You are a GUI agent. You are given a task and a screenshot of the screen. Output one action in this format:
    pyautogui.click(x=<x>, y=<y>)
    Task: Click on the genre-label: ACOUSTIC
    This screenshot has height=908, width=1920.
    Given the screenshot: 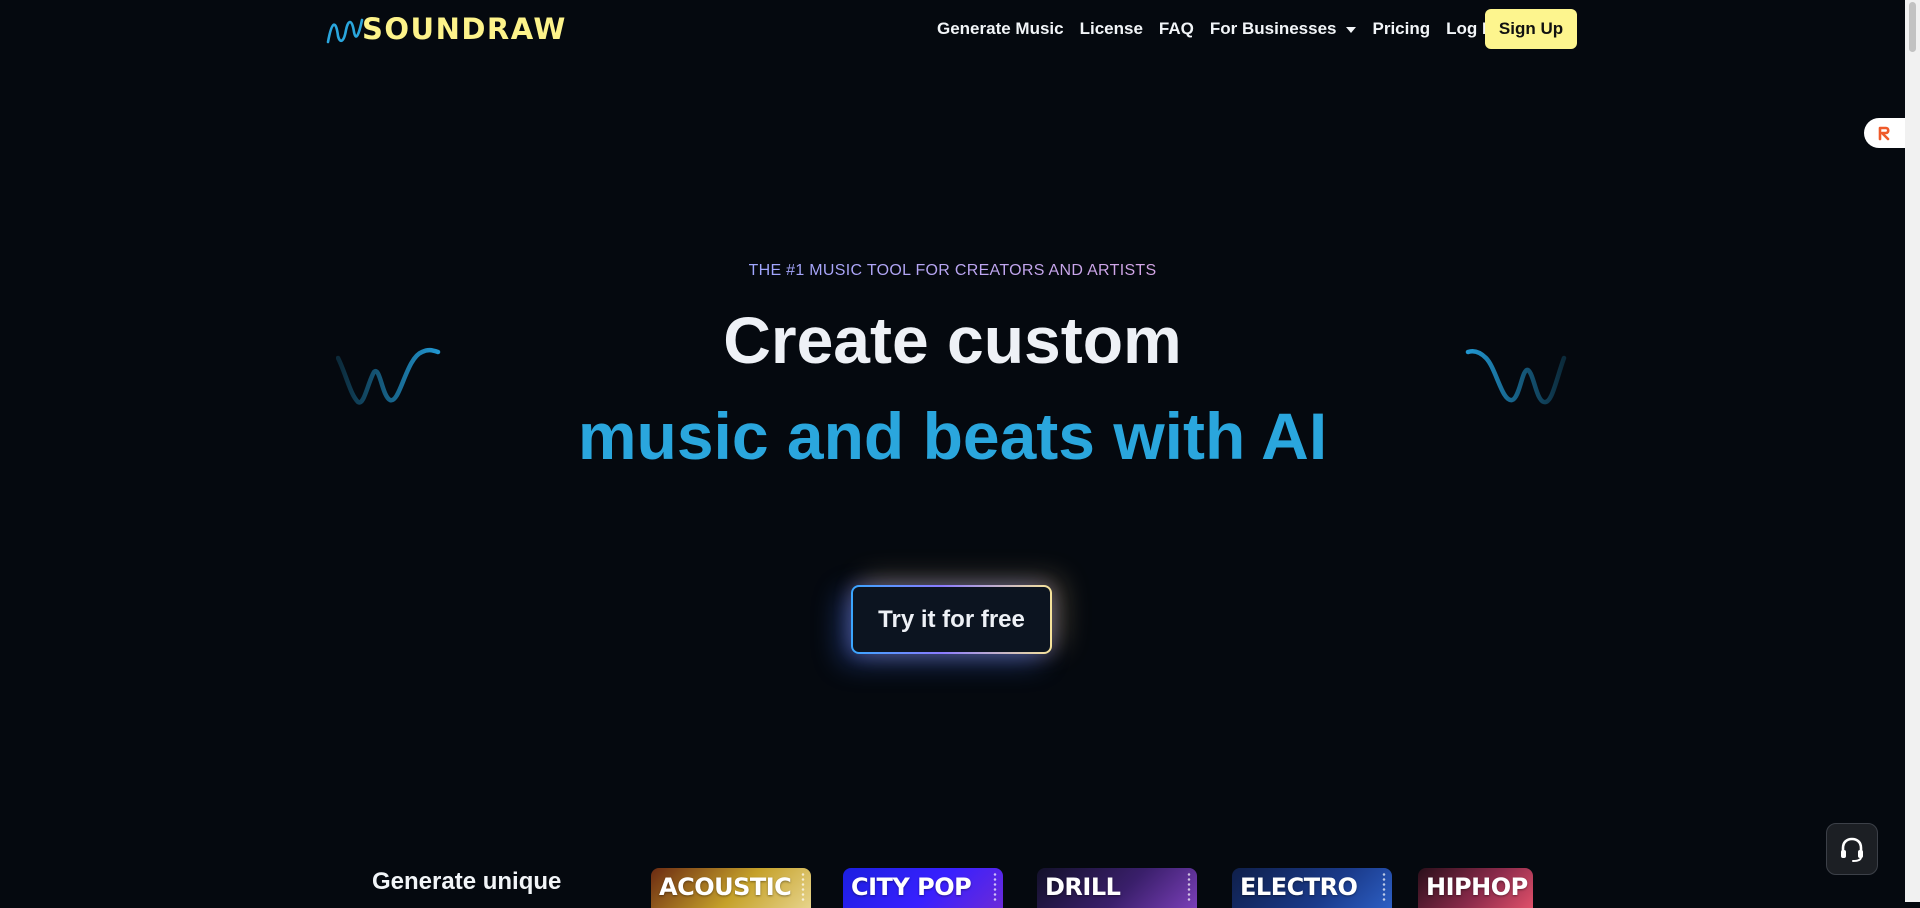 What is the action you would take?
    pyautogui.click(x=725, y=887)
    